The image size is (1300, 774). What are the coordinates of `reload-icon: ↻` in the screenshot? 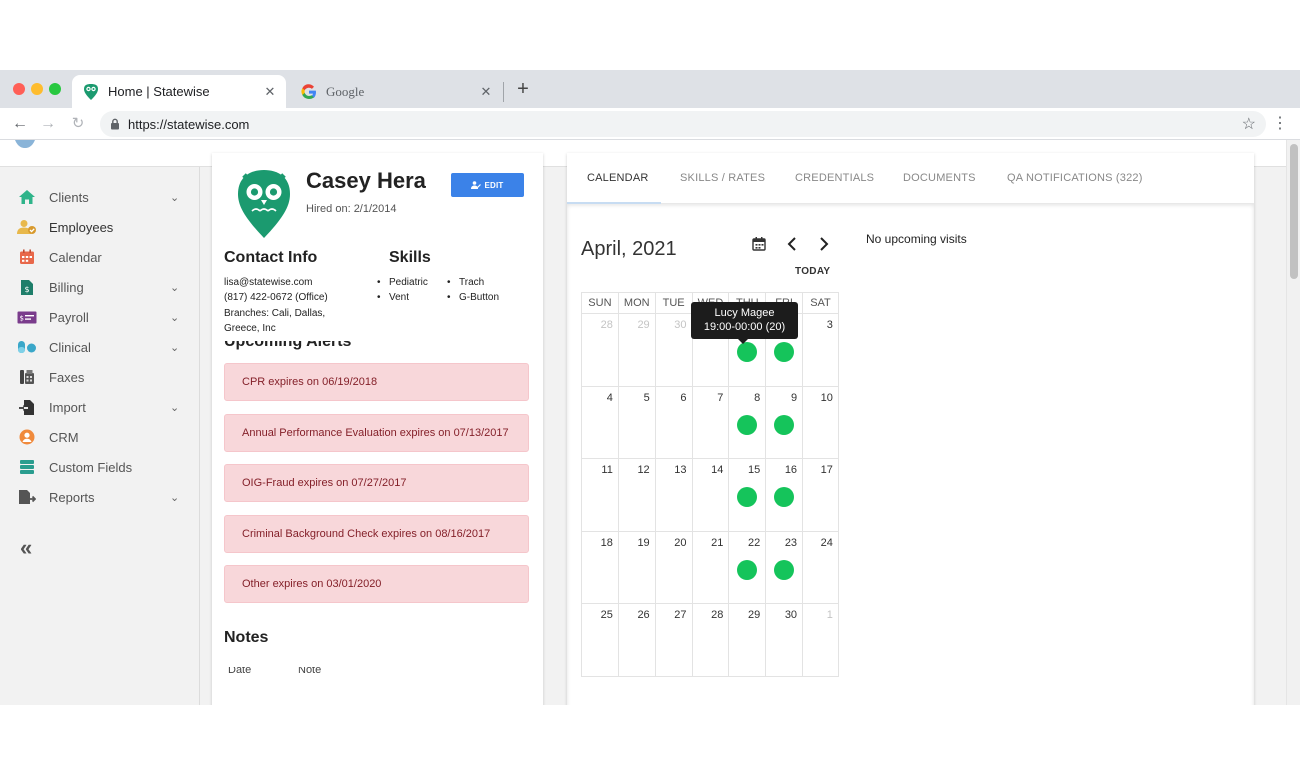 It's located at (78, 124).